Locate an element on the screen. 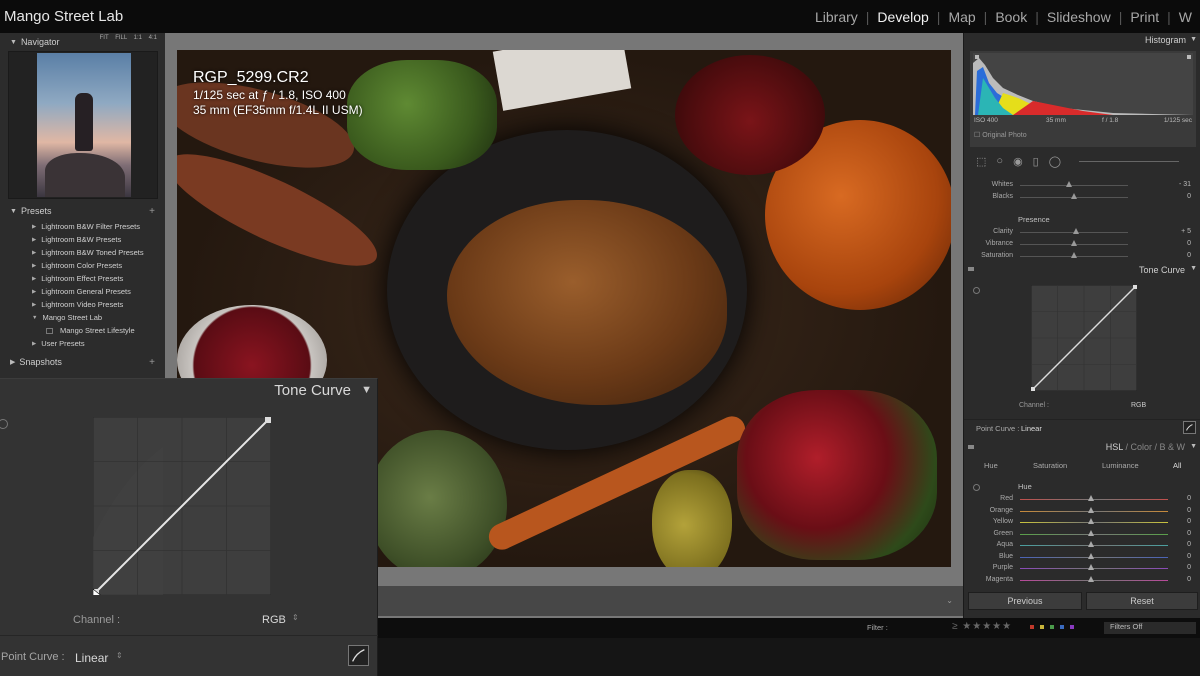  spot-removal-icon: ○ is located at coordinates (999, 161).